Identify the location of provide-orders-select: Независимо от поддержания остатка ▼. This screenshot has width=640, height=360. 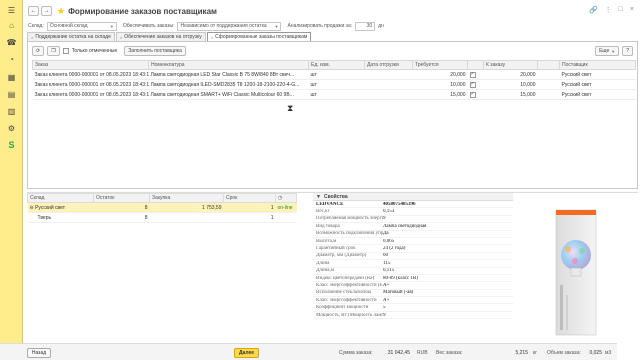
(229, 26).